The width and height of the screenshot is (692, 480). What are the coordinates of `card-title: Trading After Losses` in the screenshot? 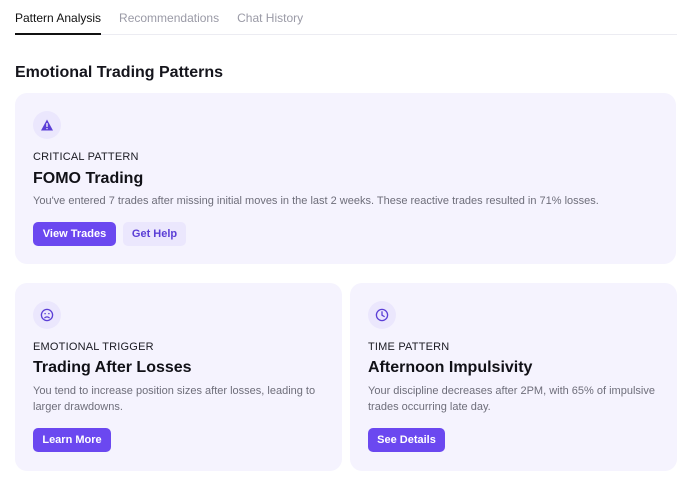 It's located at (112, 367).